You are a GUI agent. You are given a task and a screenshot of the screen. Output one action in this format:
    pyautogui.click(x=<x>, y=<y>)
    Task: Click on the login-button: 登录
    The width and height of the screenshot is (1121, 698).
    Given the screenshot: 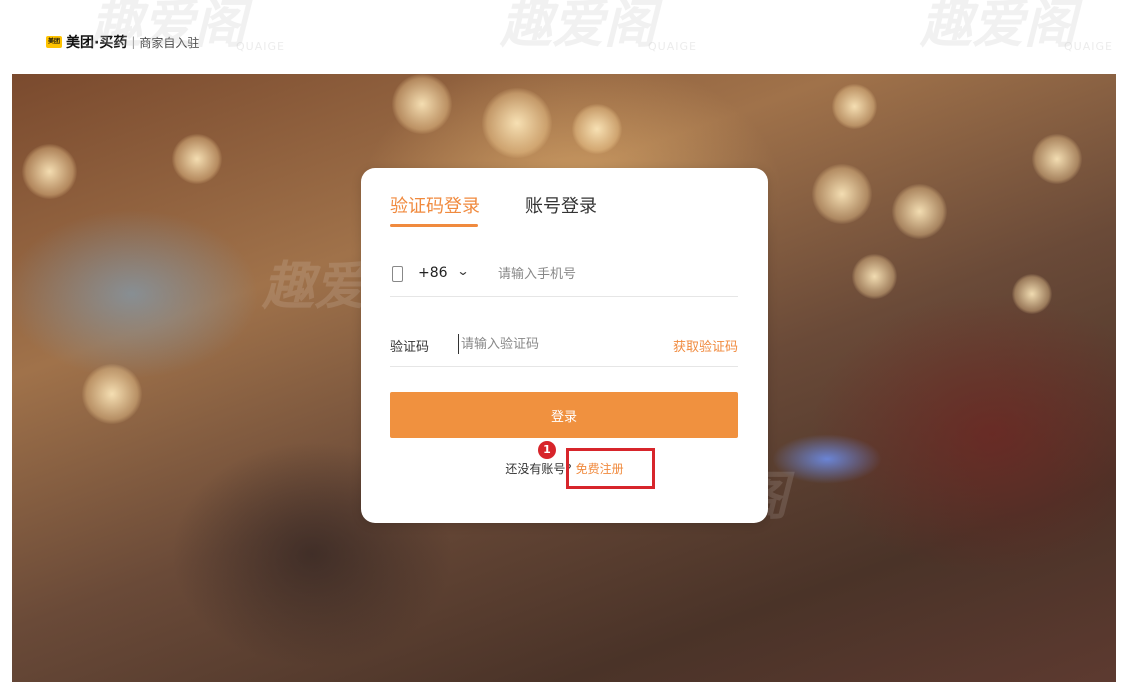 What is the action you would take?
    pyautogui.click(x=564, y=415)
    